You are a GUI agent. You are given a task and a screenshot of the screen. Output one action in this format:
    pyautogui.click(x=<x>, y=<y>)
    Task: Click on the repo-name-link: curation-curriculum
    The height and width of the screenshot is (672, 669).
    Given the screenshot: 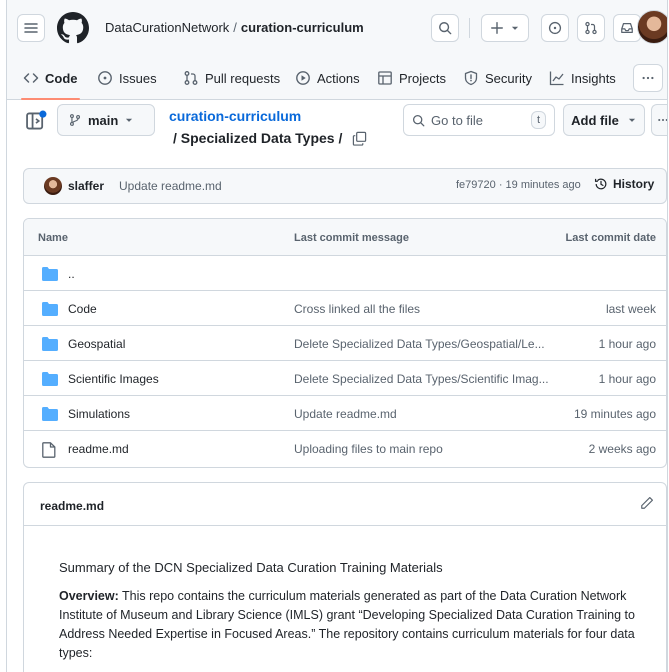 What is the action you would take?
    pyautogui.click(x=302, y=27)
    